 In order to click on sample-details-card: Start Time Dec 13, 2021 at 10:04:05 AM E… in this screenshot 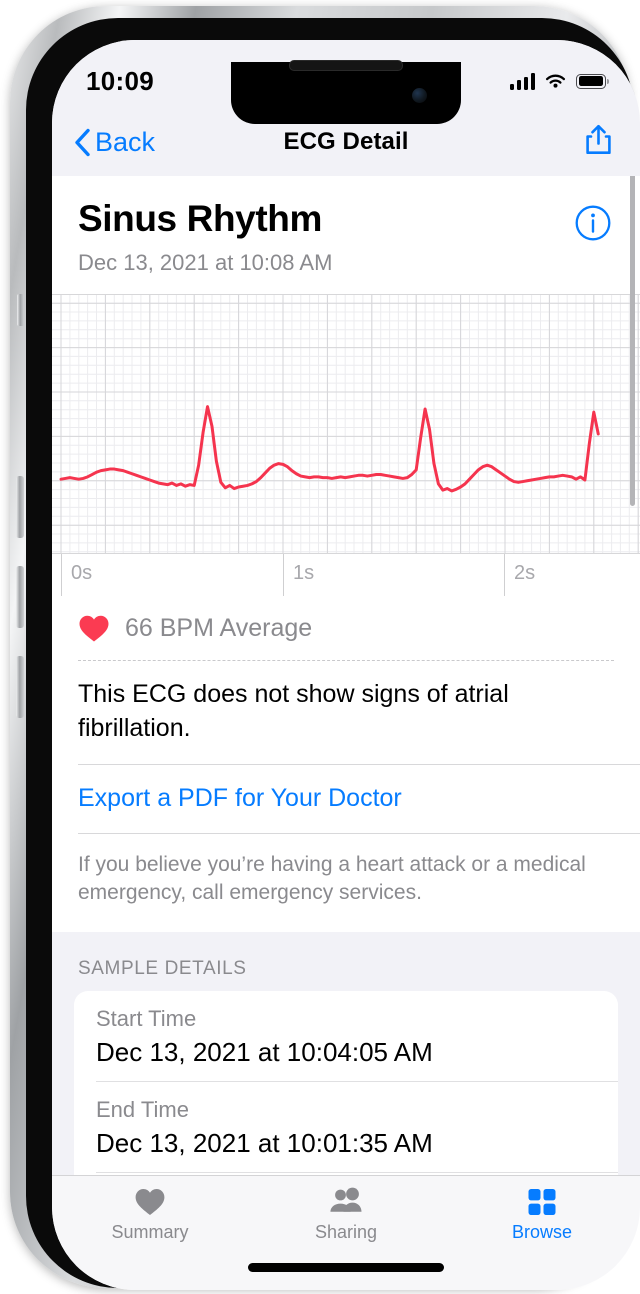, I will do `click(346, 1083)`.